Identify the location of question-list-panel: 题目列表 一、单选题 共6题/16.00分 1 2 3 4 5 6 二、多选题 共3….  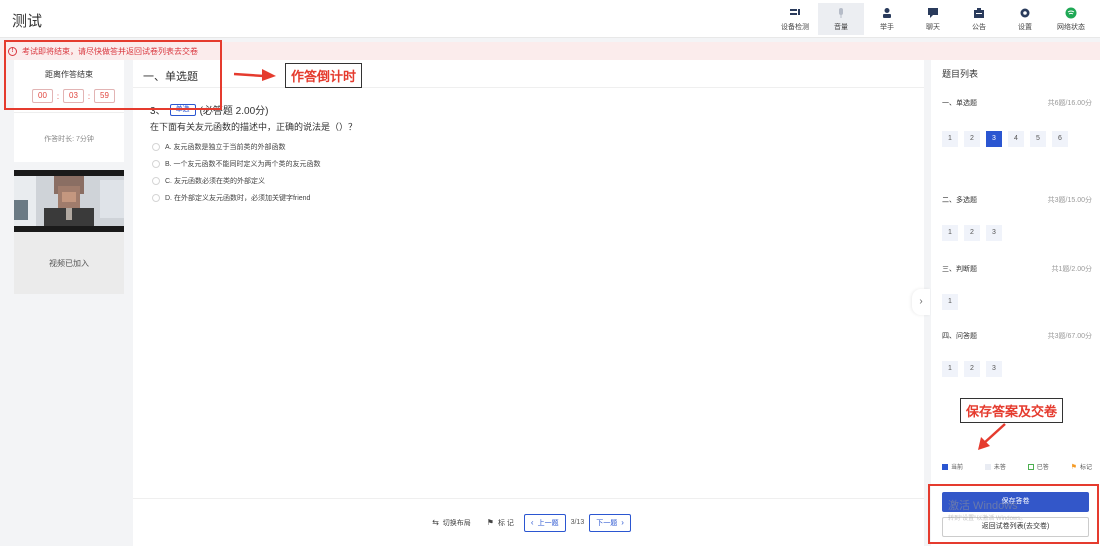
(1015, 303).